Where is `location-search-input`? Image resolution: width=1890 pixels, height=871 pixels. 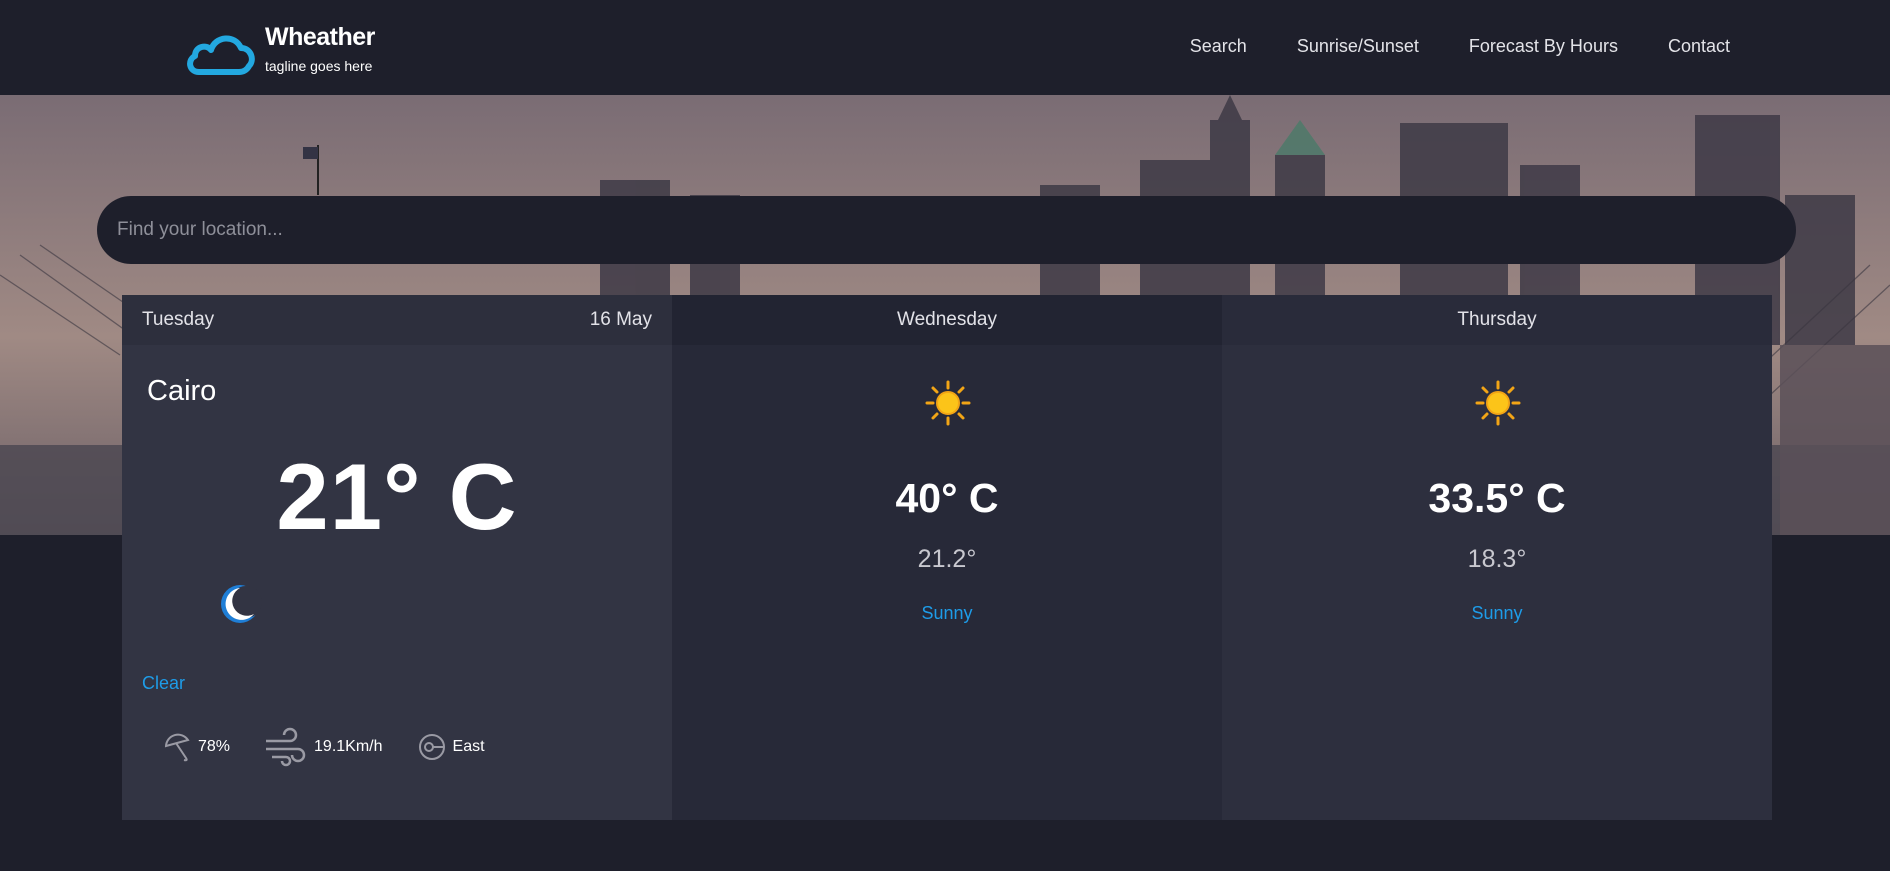
location-search-input is located at coordinates (946, 230).